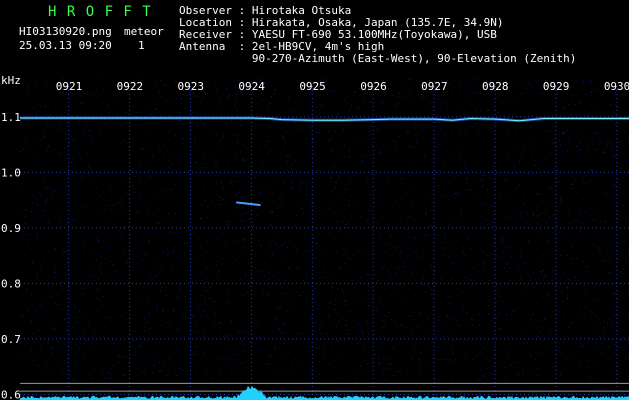 Image resolution: width=629 pixels, height=400 pixels. Describe the element at coordinates (342, 86) in the screenshot. I see `x-tick-labels: 0921 0922 0923 0924 0925 0926 0927 0928 0929 0930` at that location.